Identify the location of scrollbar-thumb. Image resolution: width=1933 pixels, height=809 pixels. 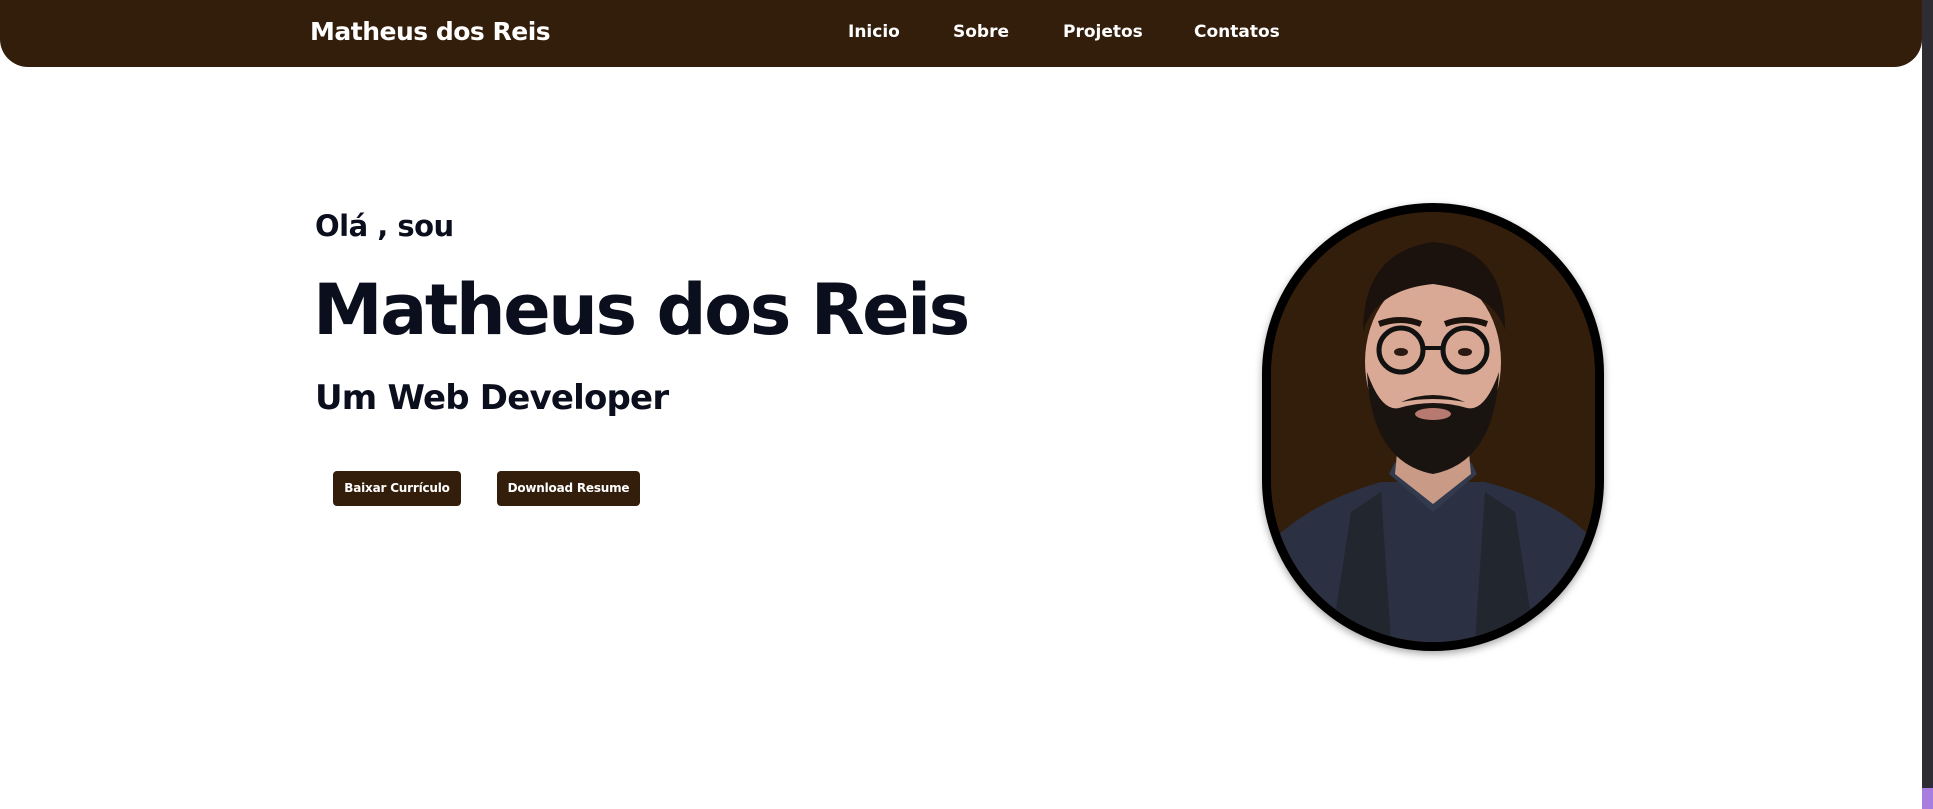
(1927, 798).